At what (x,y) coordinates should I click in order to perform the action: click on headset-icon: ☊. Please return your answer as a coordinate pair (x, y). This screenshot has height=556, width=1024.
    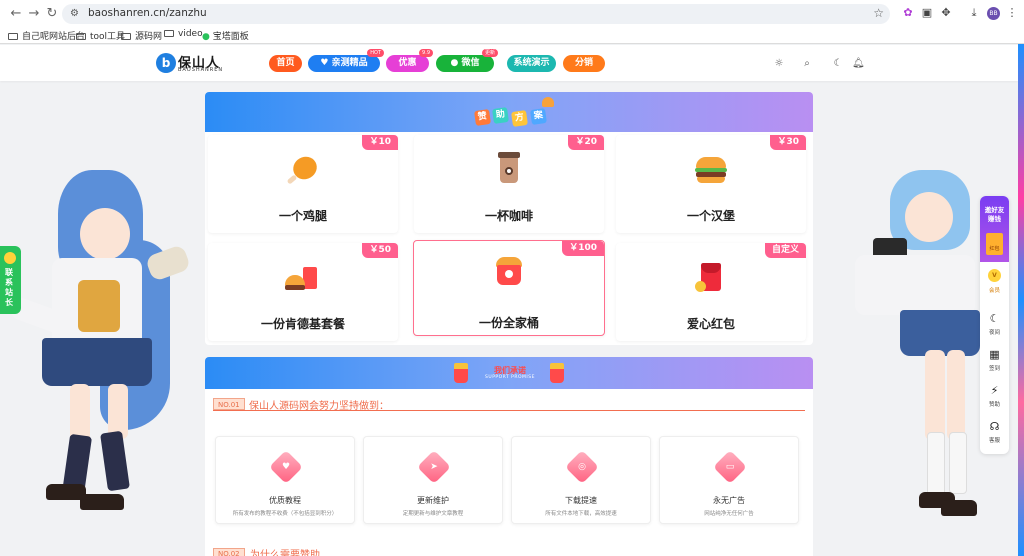
    Looking at the image, I should click on (994, 426).